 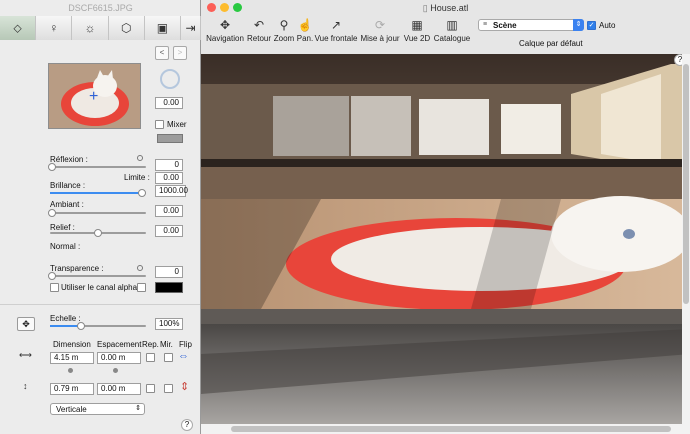 I want to click on auto-label: Auto, so click(x=607, y=25).